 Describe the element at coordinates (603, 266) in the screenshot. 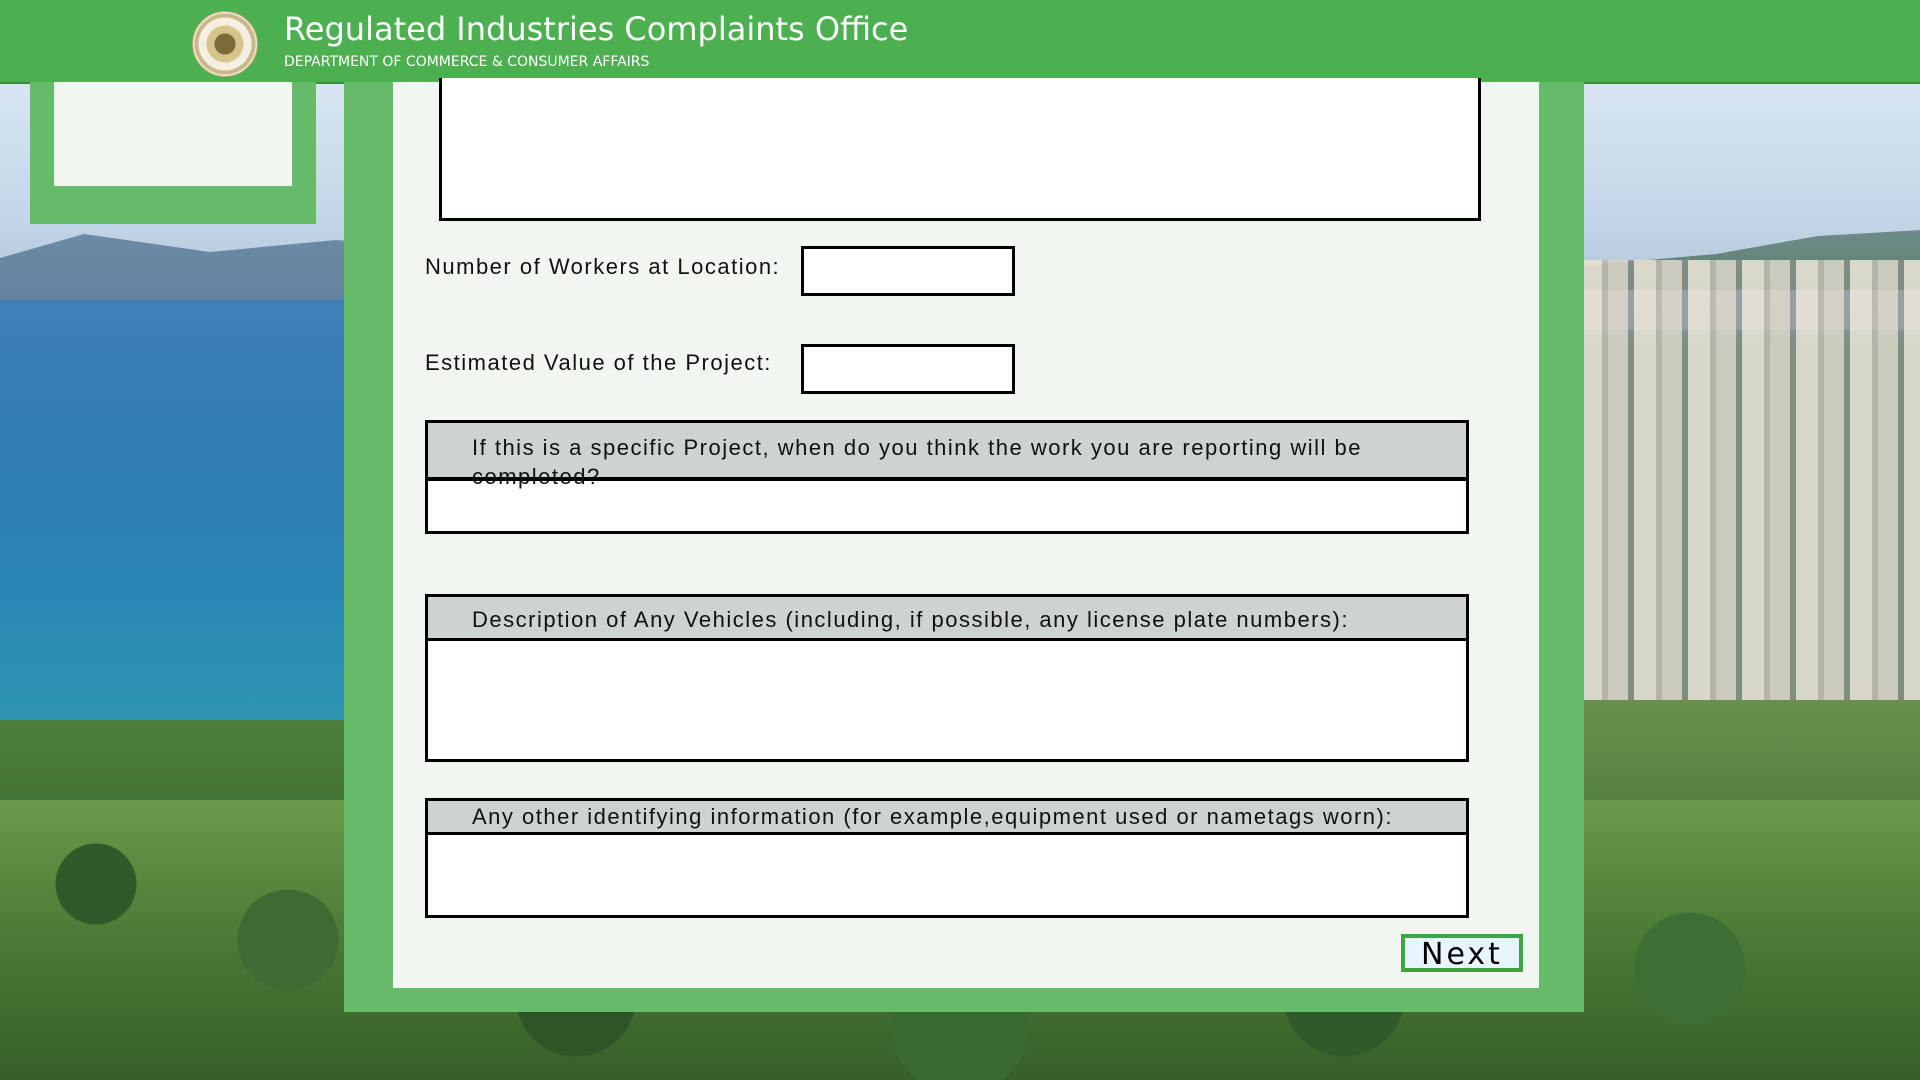

I see `workers-label: Number of Workers at Location:` at that location.